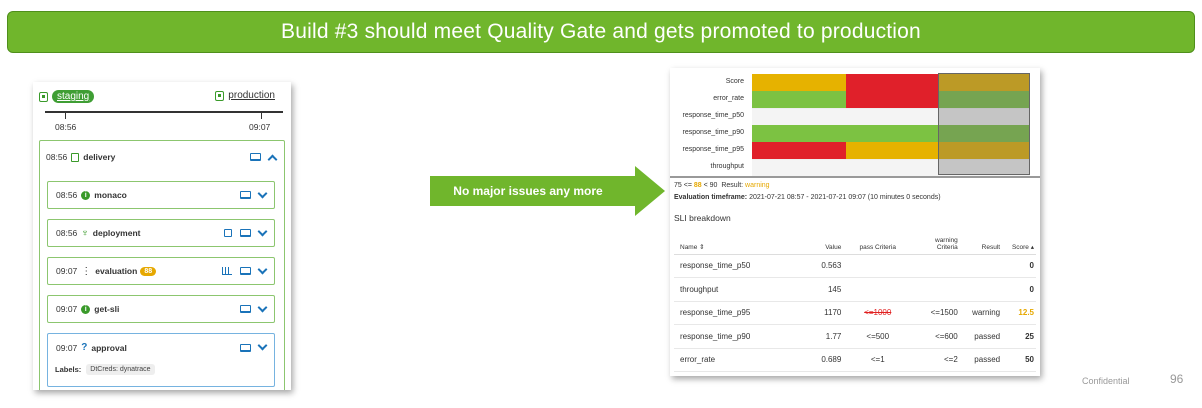 Image resolution: width=1202 pixels, height=408 pixels. Describe the element at coordinates (161, 309) in the screenshot. I see `task-get-sli: 09:07 i get-sli` at that location.